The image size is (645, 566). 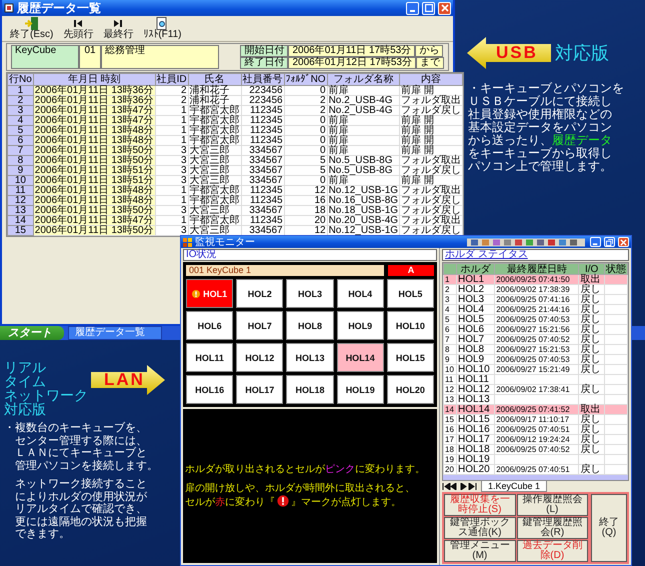 What do you see at coordinates (536, 469) in the screenshot?
I see `status-row: 20 HOL20 2006/09/25 07:40:51 戻し` at bounding box center [536, 469].